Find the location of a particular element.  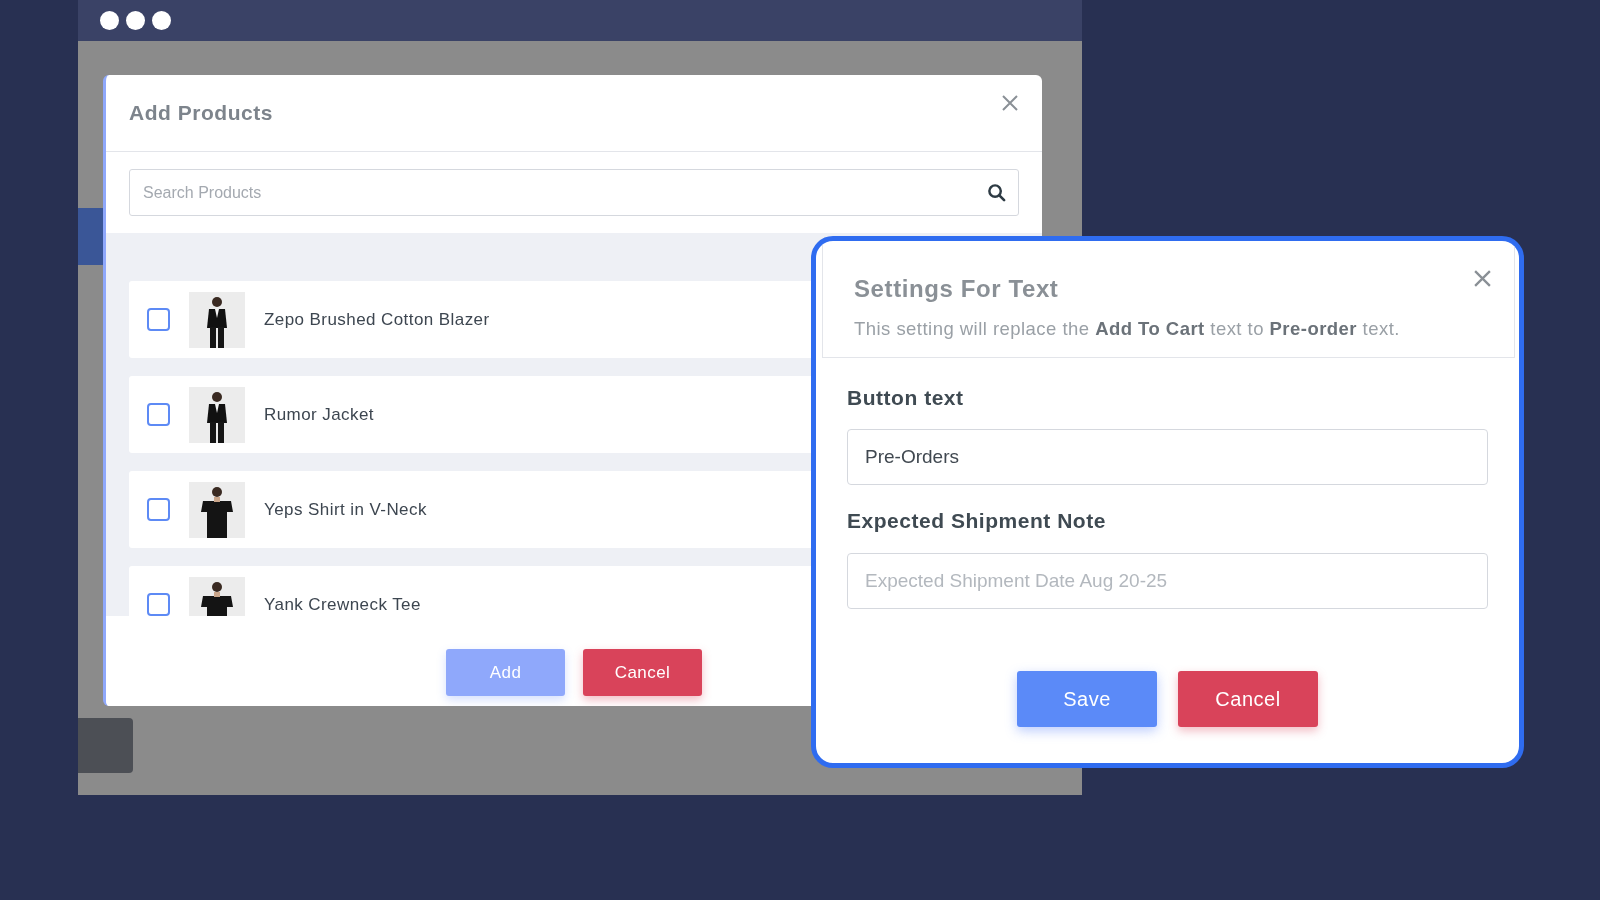

text-field: Expected Shipment Date Aug 20-25 is located at coordinates (1167, 580).